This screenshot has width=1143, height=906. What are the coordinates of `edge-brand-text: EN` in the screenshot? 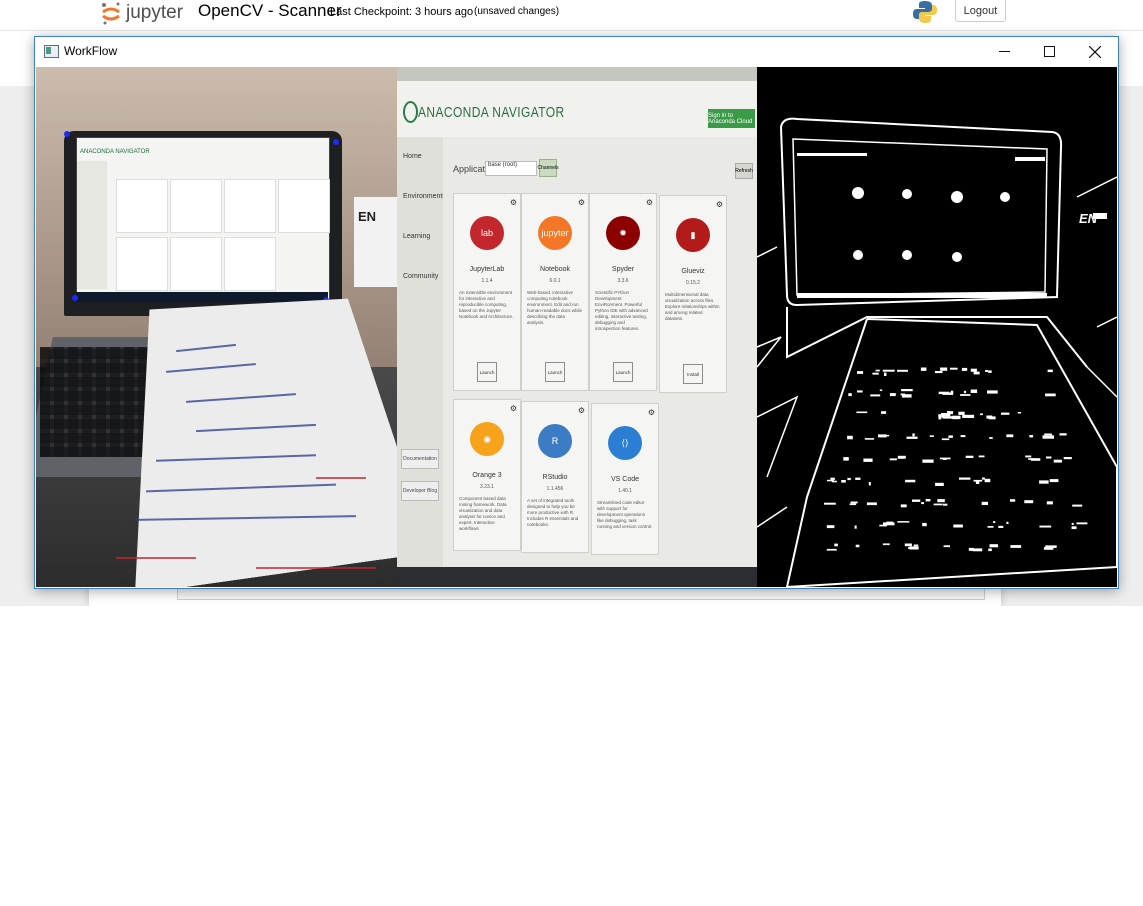 It's located at (1088, 218).